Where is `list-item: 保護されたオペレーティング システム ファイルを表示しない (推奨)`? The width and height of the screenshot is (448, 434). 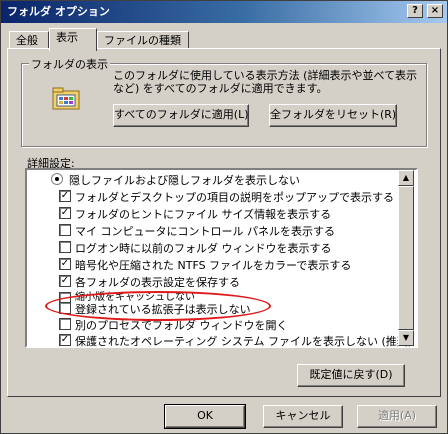
list-item: 保護されたオペレーティング システム ファイルを表示しない (推奨) is located at coordinates (244, 341).